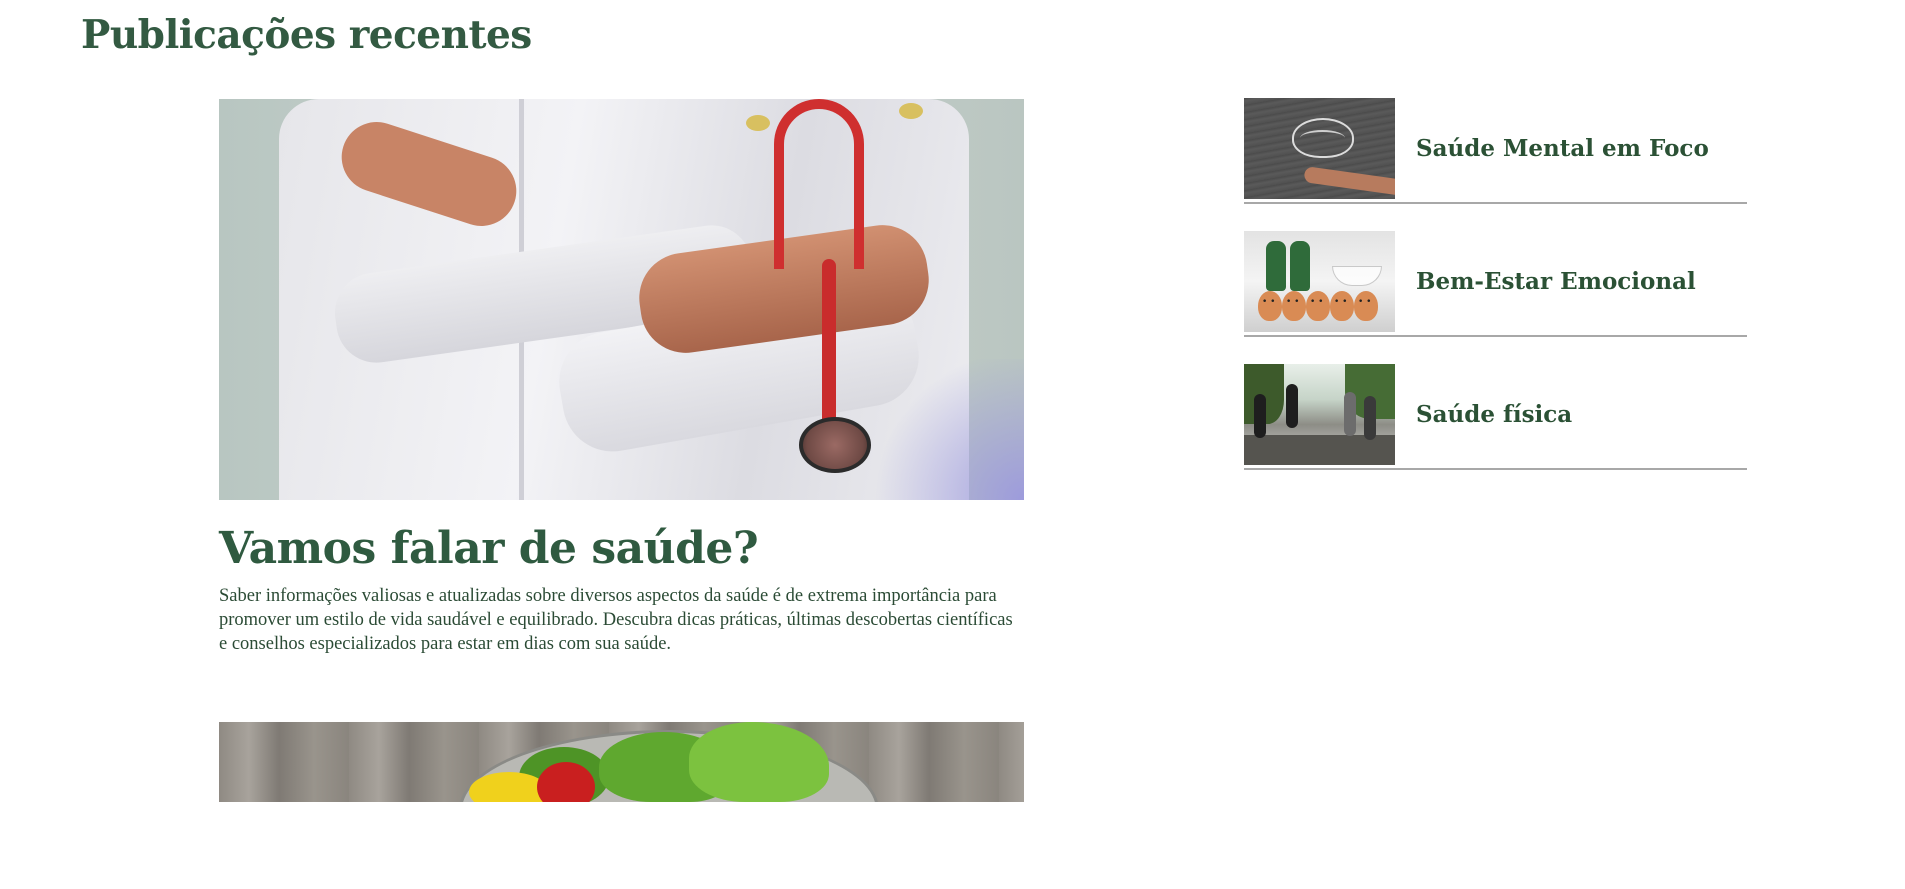  Describe the element at coordinates (1319, 281) in the screenshot. I see `thumbnail-eggs-image` at that location.